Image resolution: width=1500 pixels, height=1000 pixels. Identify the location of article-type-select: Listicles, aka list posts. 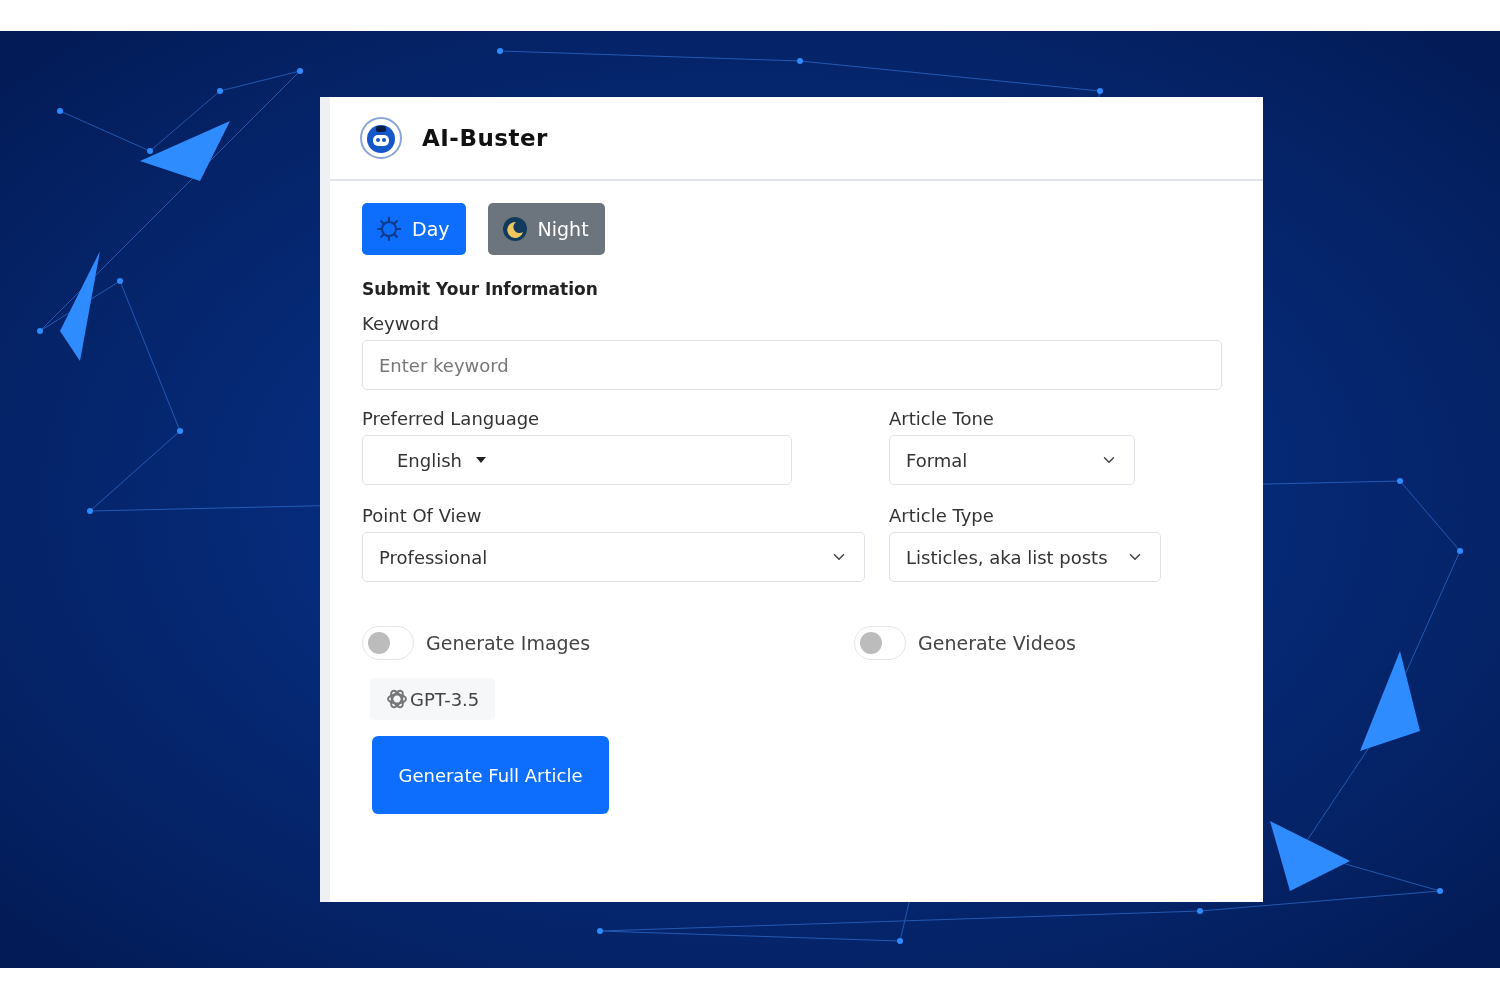
(1025, 557).